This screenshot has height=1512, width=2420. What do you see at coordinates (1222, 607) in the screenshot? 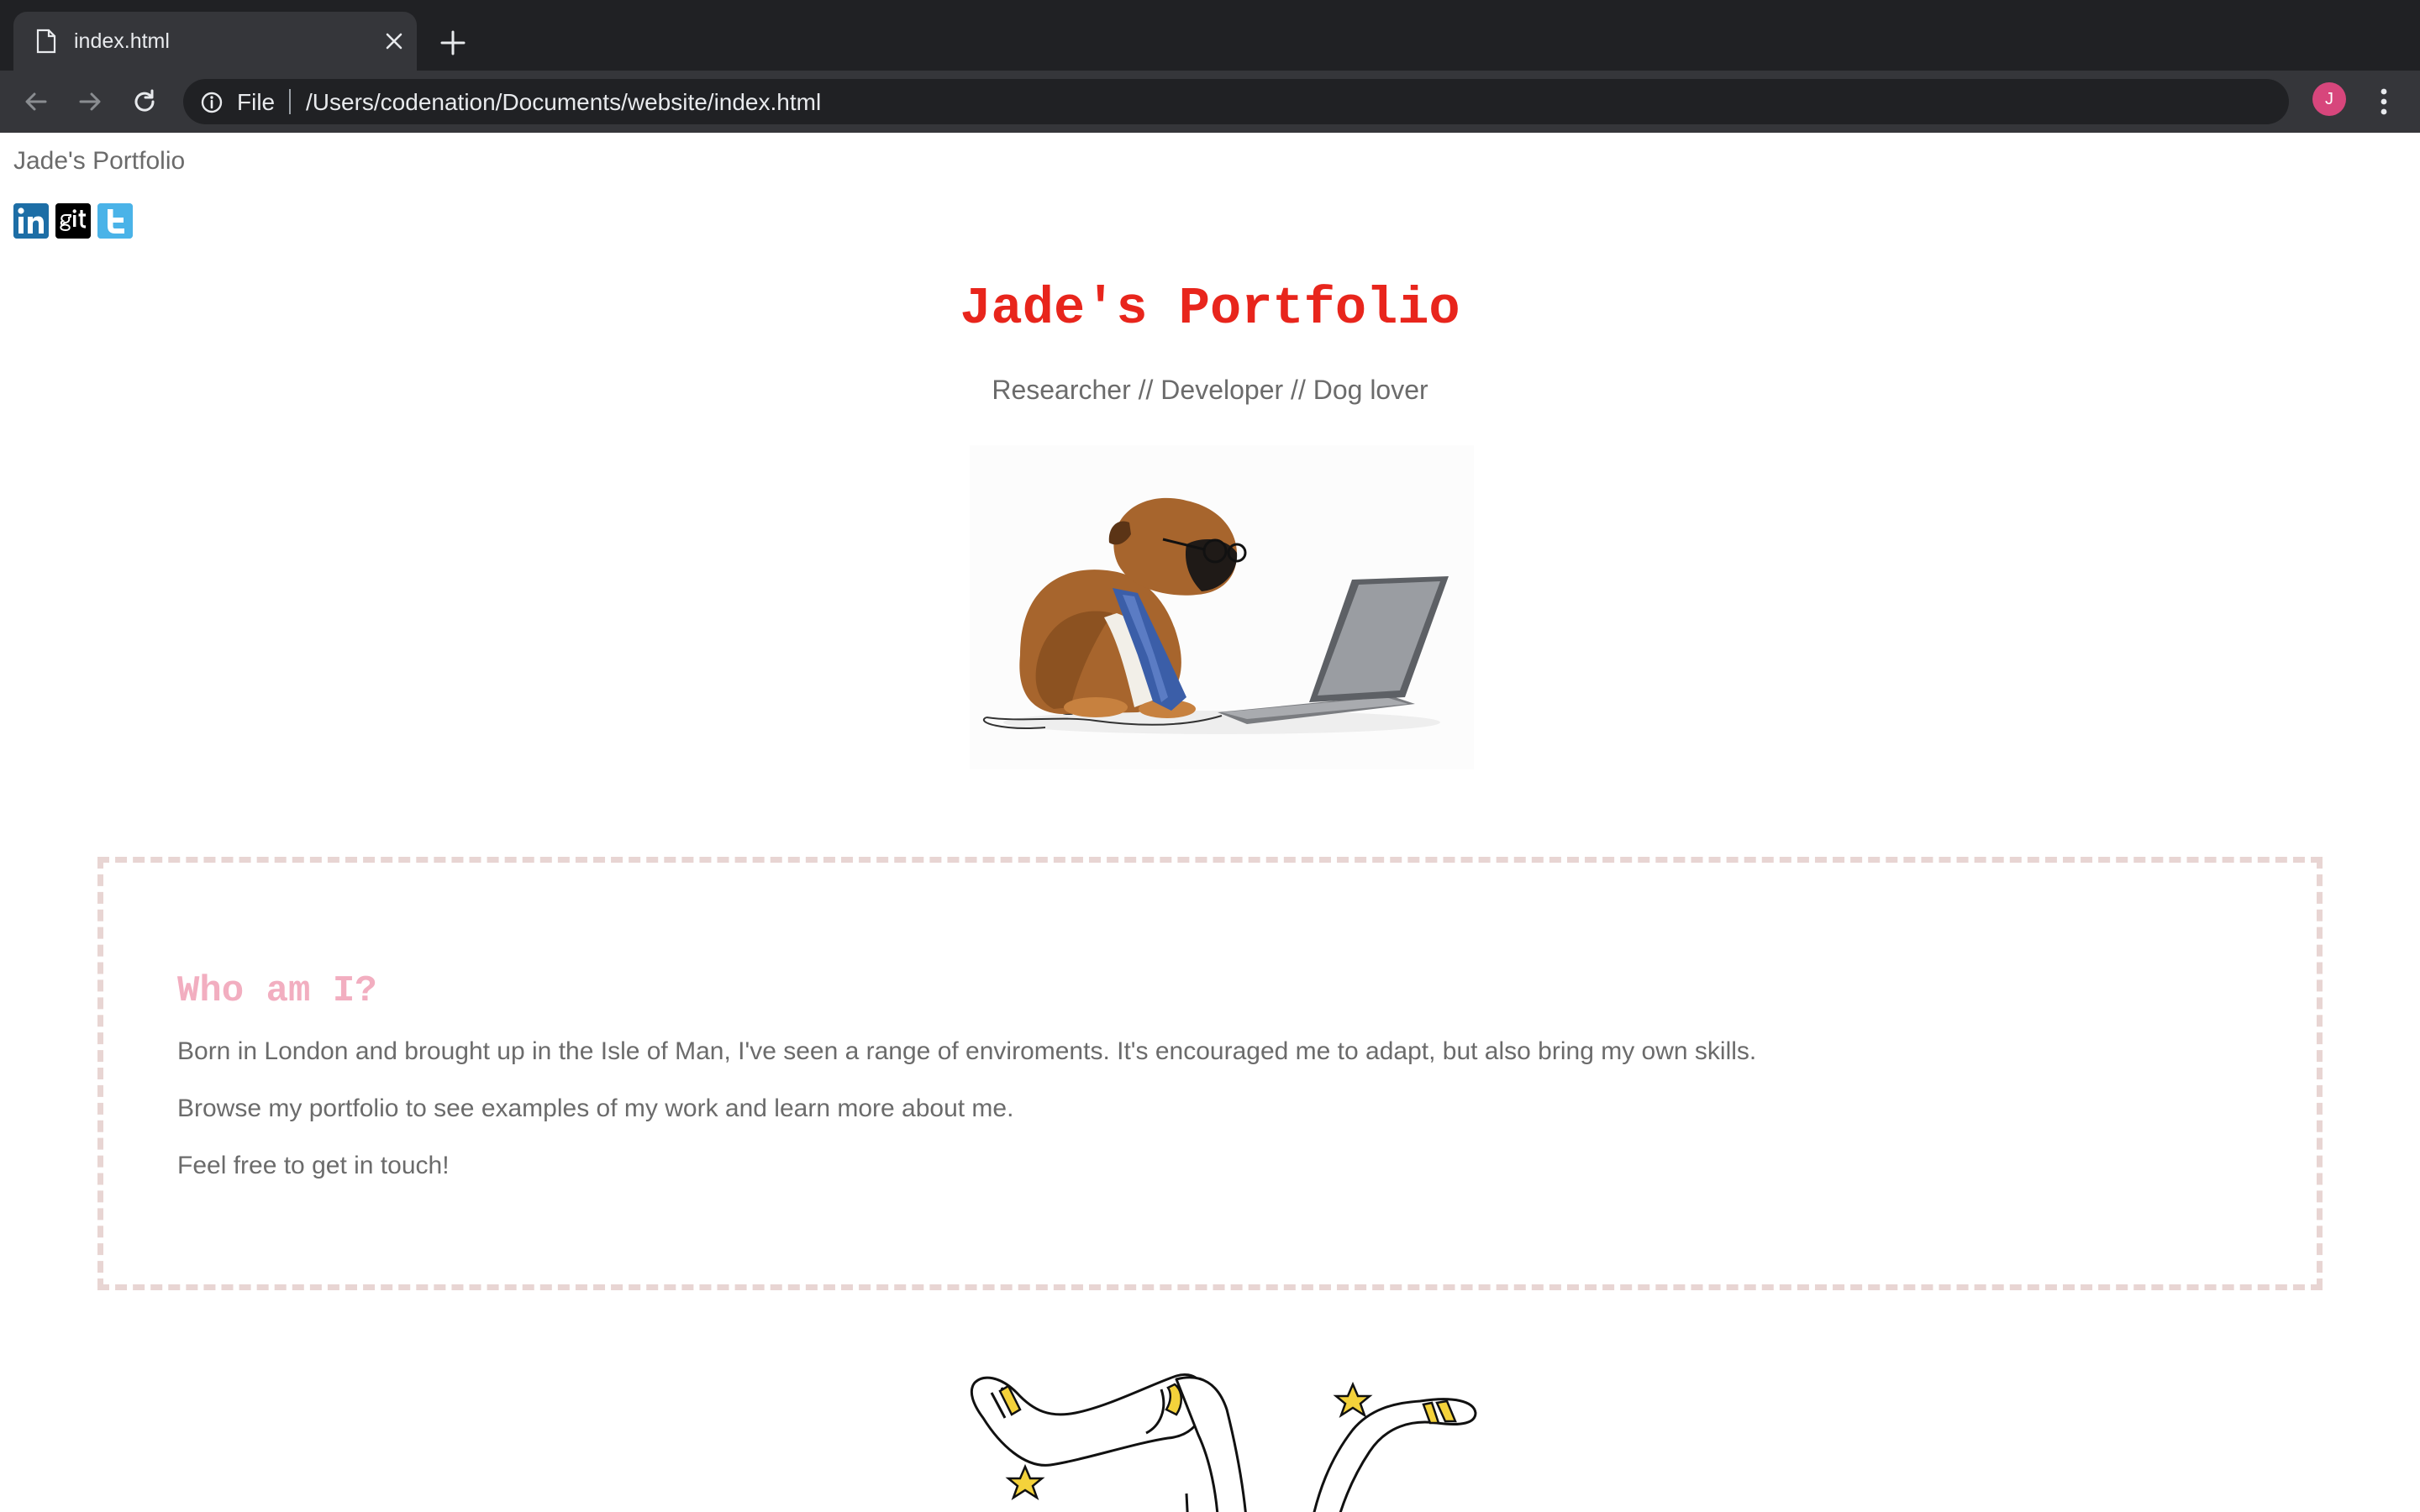
I see `dog-laptop-image` at bounding box center [1222, 607].